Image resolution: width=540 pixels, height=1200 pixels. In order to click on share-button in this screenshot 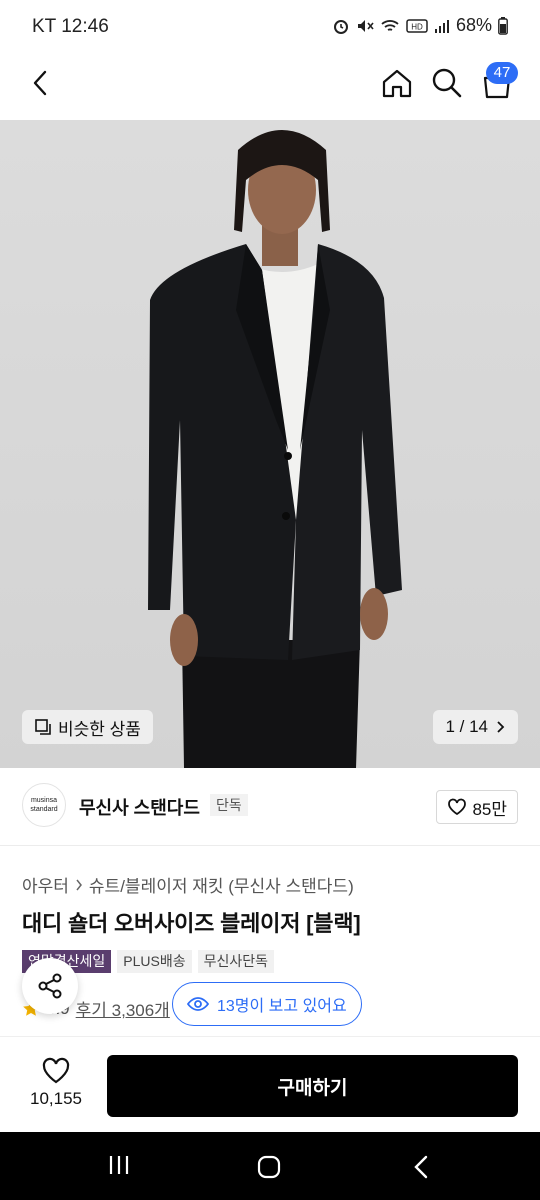, I will do `click(50, 986)`.